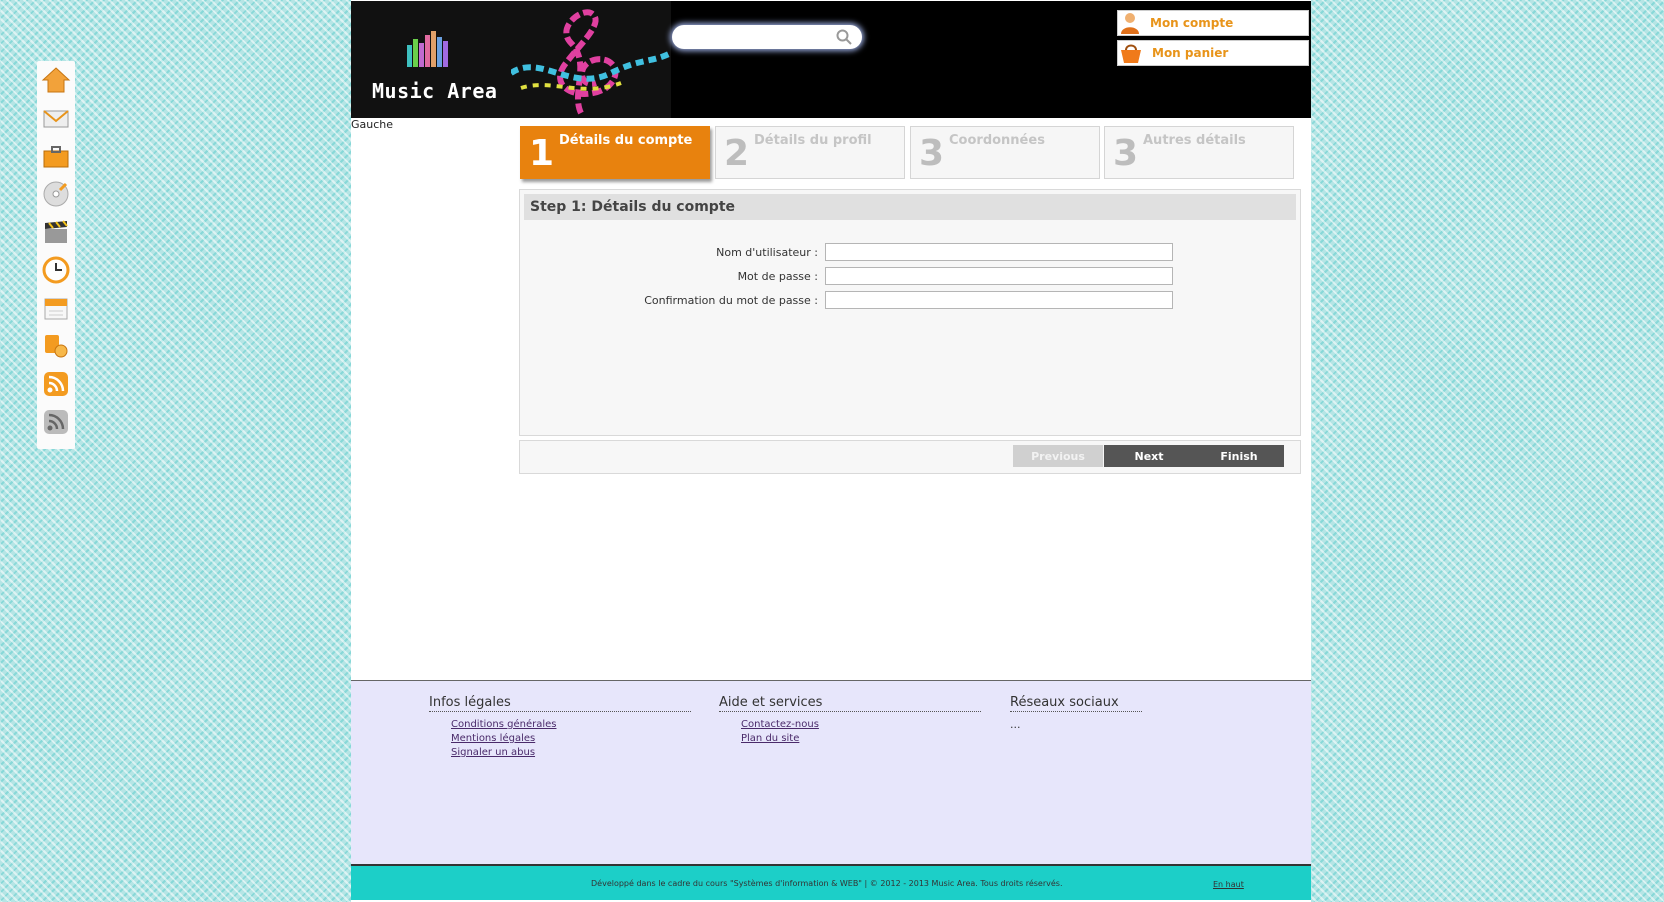 The height and width of the screenshot is (902, 1664). I want to click on search-input, so click(761, 38).